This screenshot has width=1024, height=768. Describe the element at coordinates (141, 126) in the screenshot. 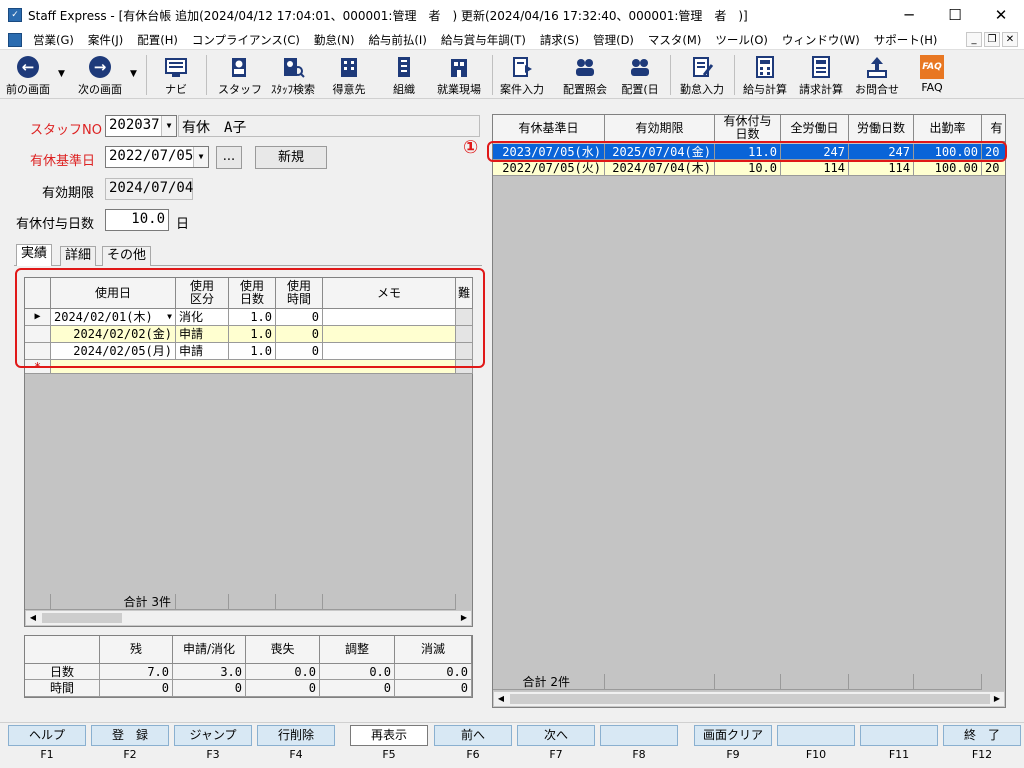

I see `staff-no-combo: 202037 ▼` at that location.